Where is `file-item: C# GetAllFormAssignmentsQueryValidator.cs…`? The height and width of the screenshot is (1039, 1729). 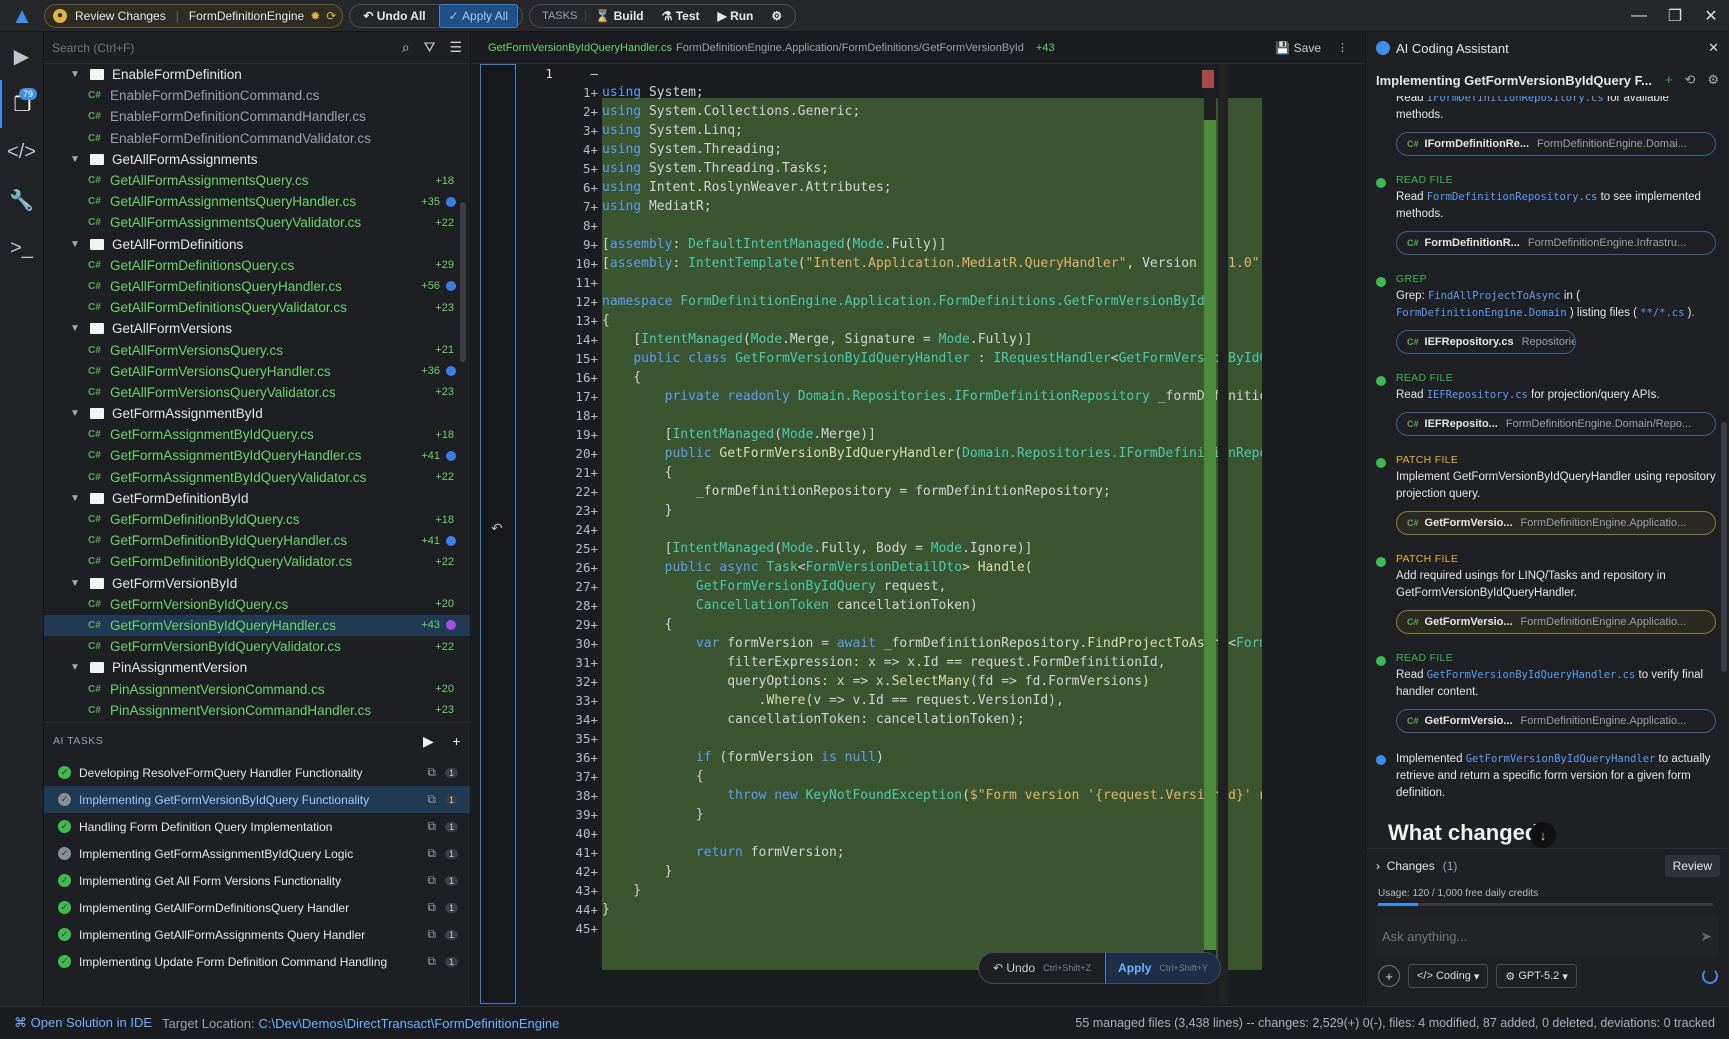 file-item: C# GetAllFormAssignmentsQueryValidator.cs… is located at coordinates (257, 222).